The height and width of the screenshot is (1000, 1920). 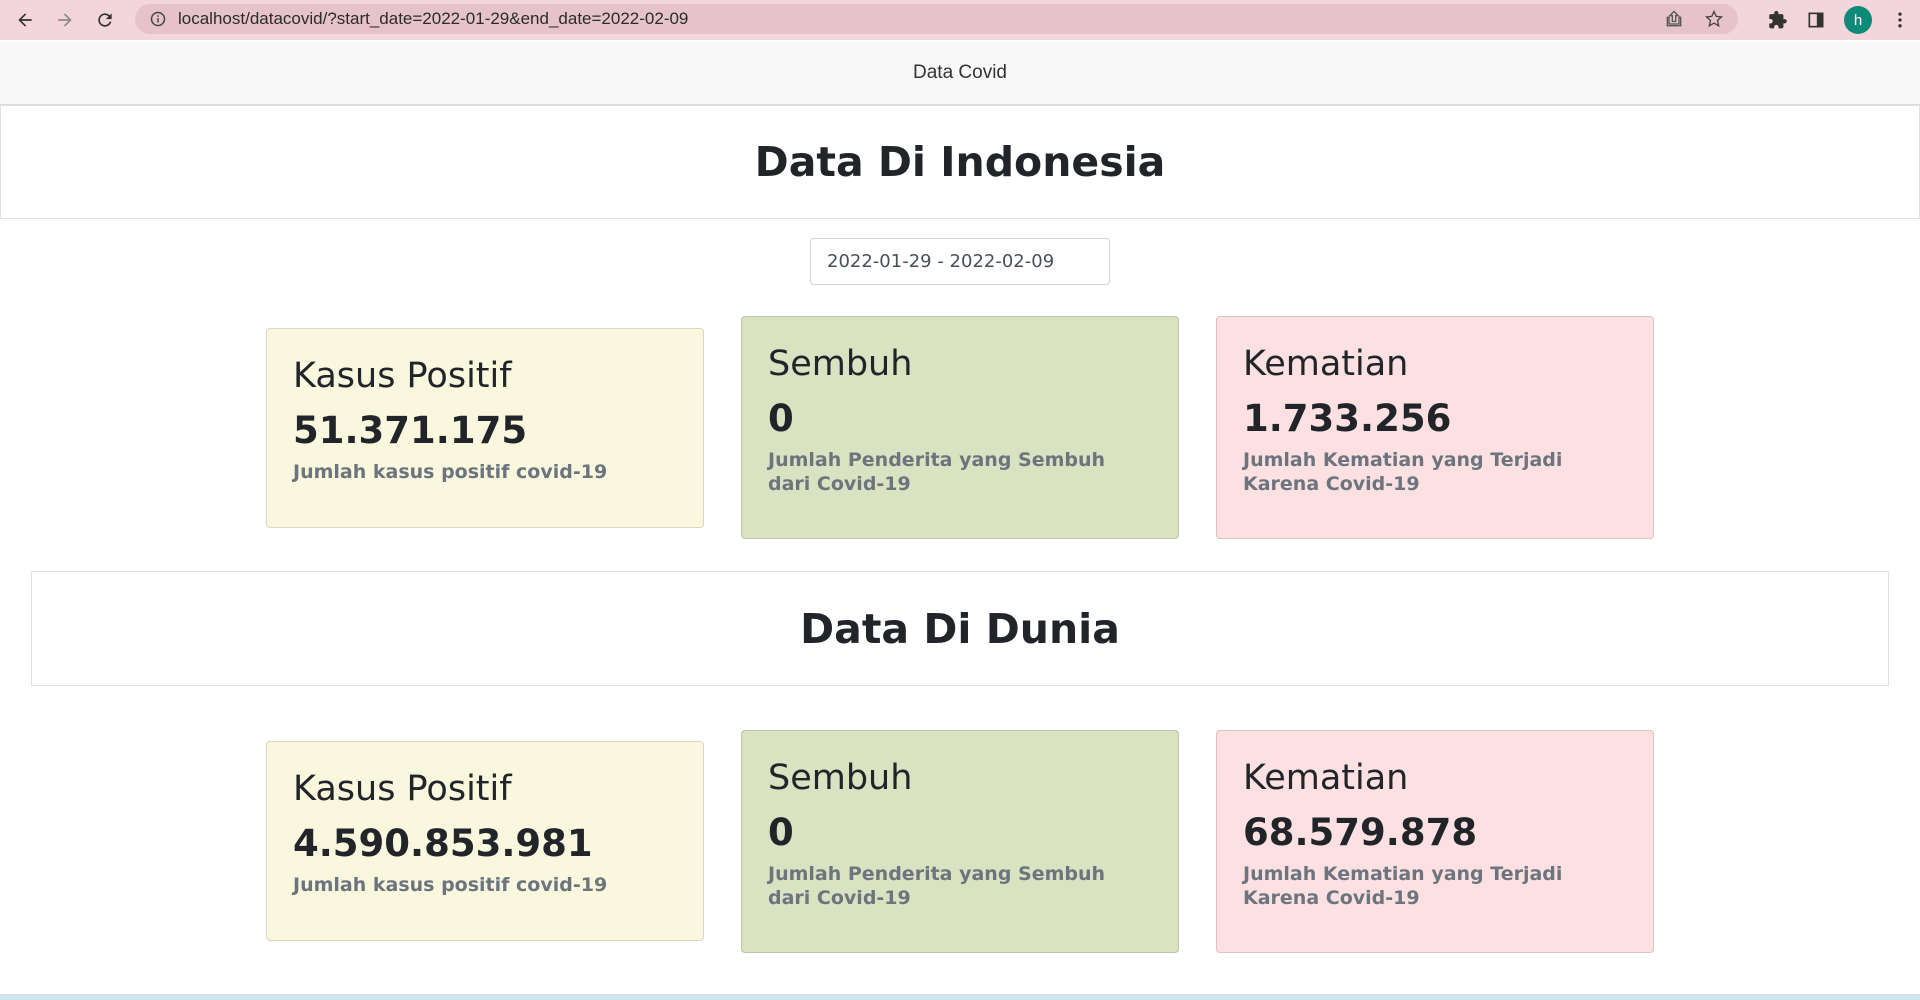 What do you see at coordinates (960, 997) in the screenshot?
I see `bottom-strip` at bounding box center [960, 997].